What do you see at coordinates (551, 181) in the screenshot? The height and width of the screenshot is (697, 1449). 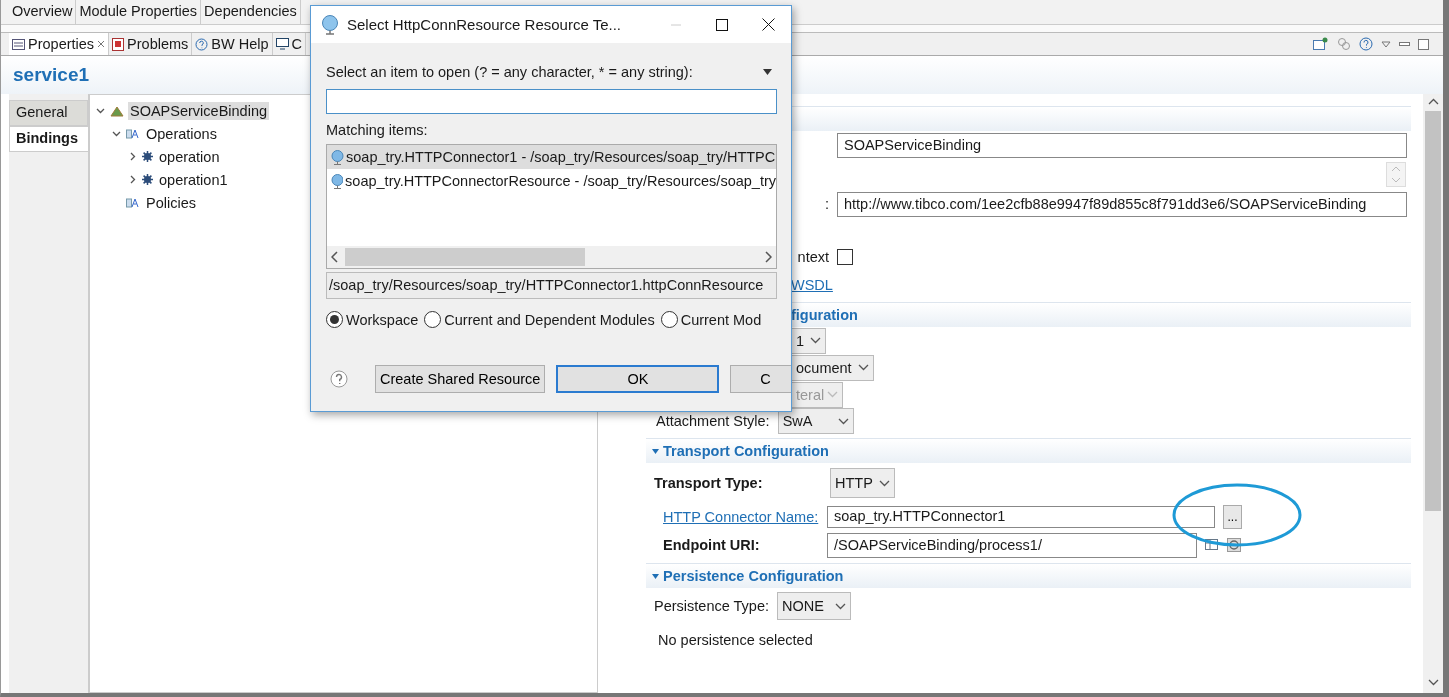 I see `list-item: soap_try.HTTPConnectorResource - /soap_try/Resources/soap_try` at bounding box center [551, 181].